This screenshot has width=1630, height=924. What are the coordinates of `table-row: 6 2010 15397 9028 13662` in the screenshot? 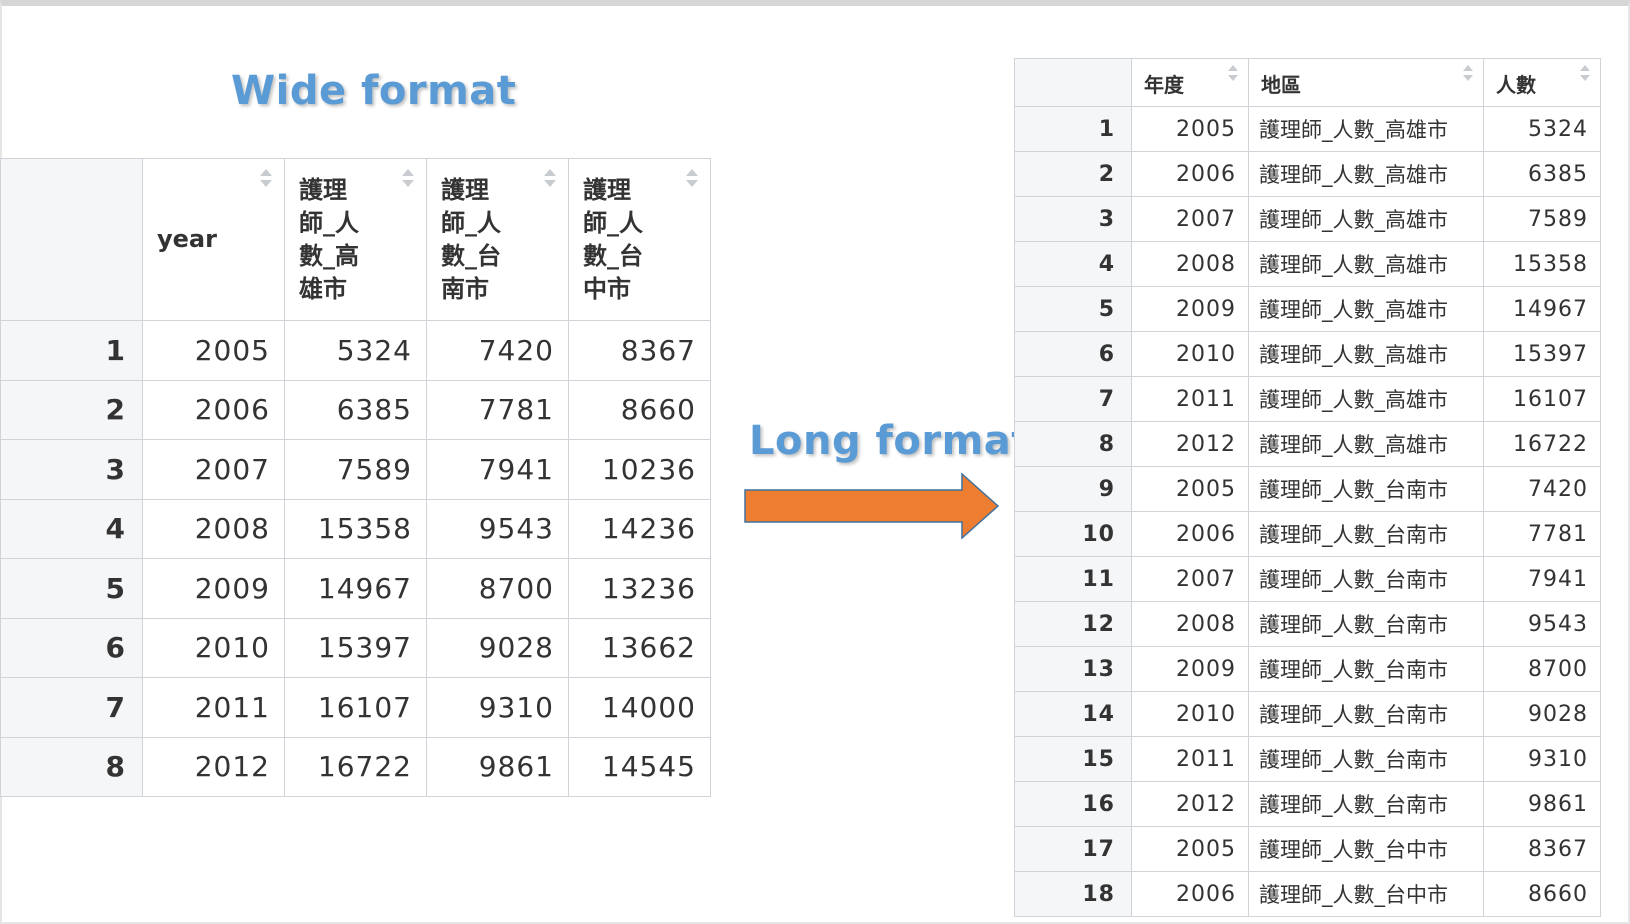 It's located at (355, 647).